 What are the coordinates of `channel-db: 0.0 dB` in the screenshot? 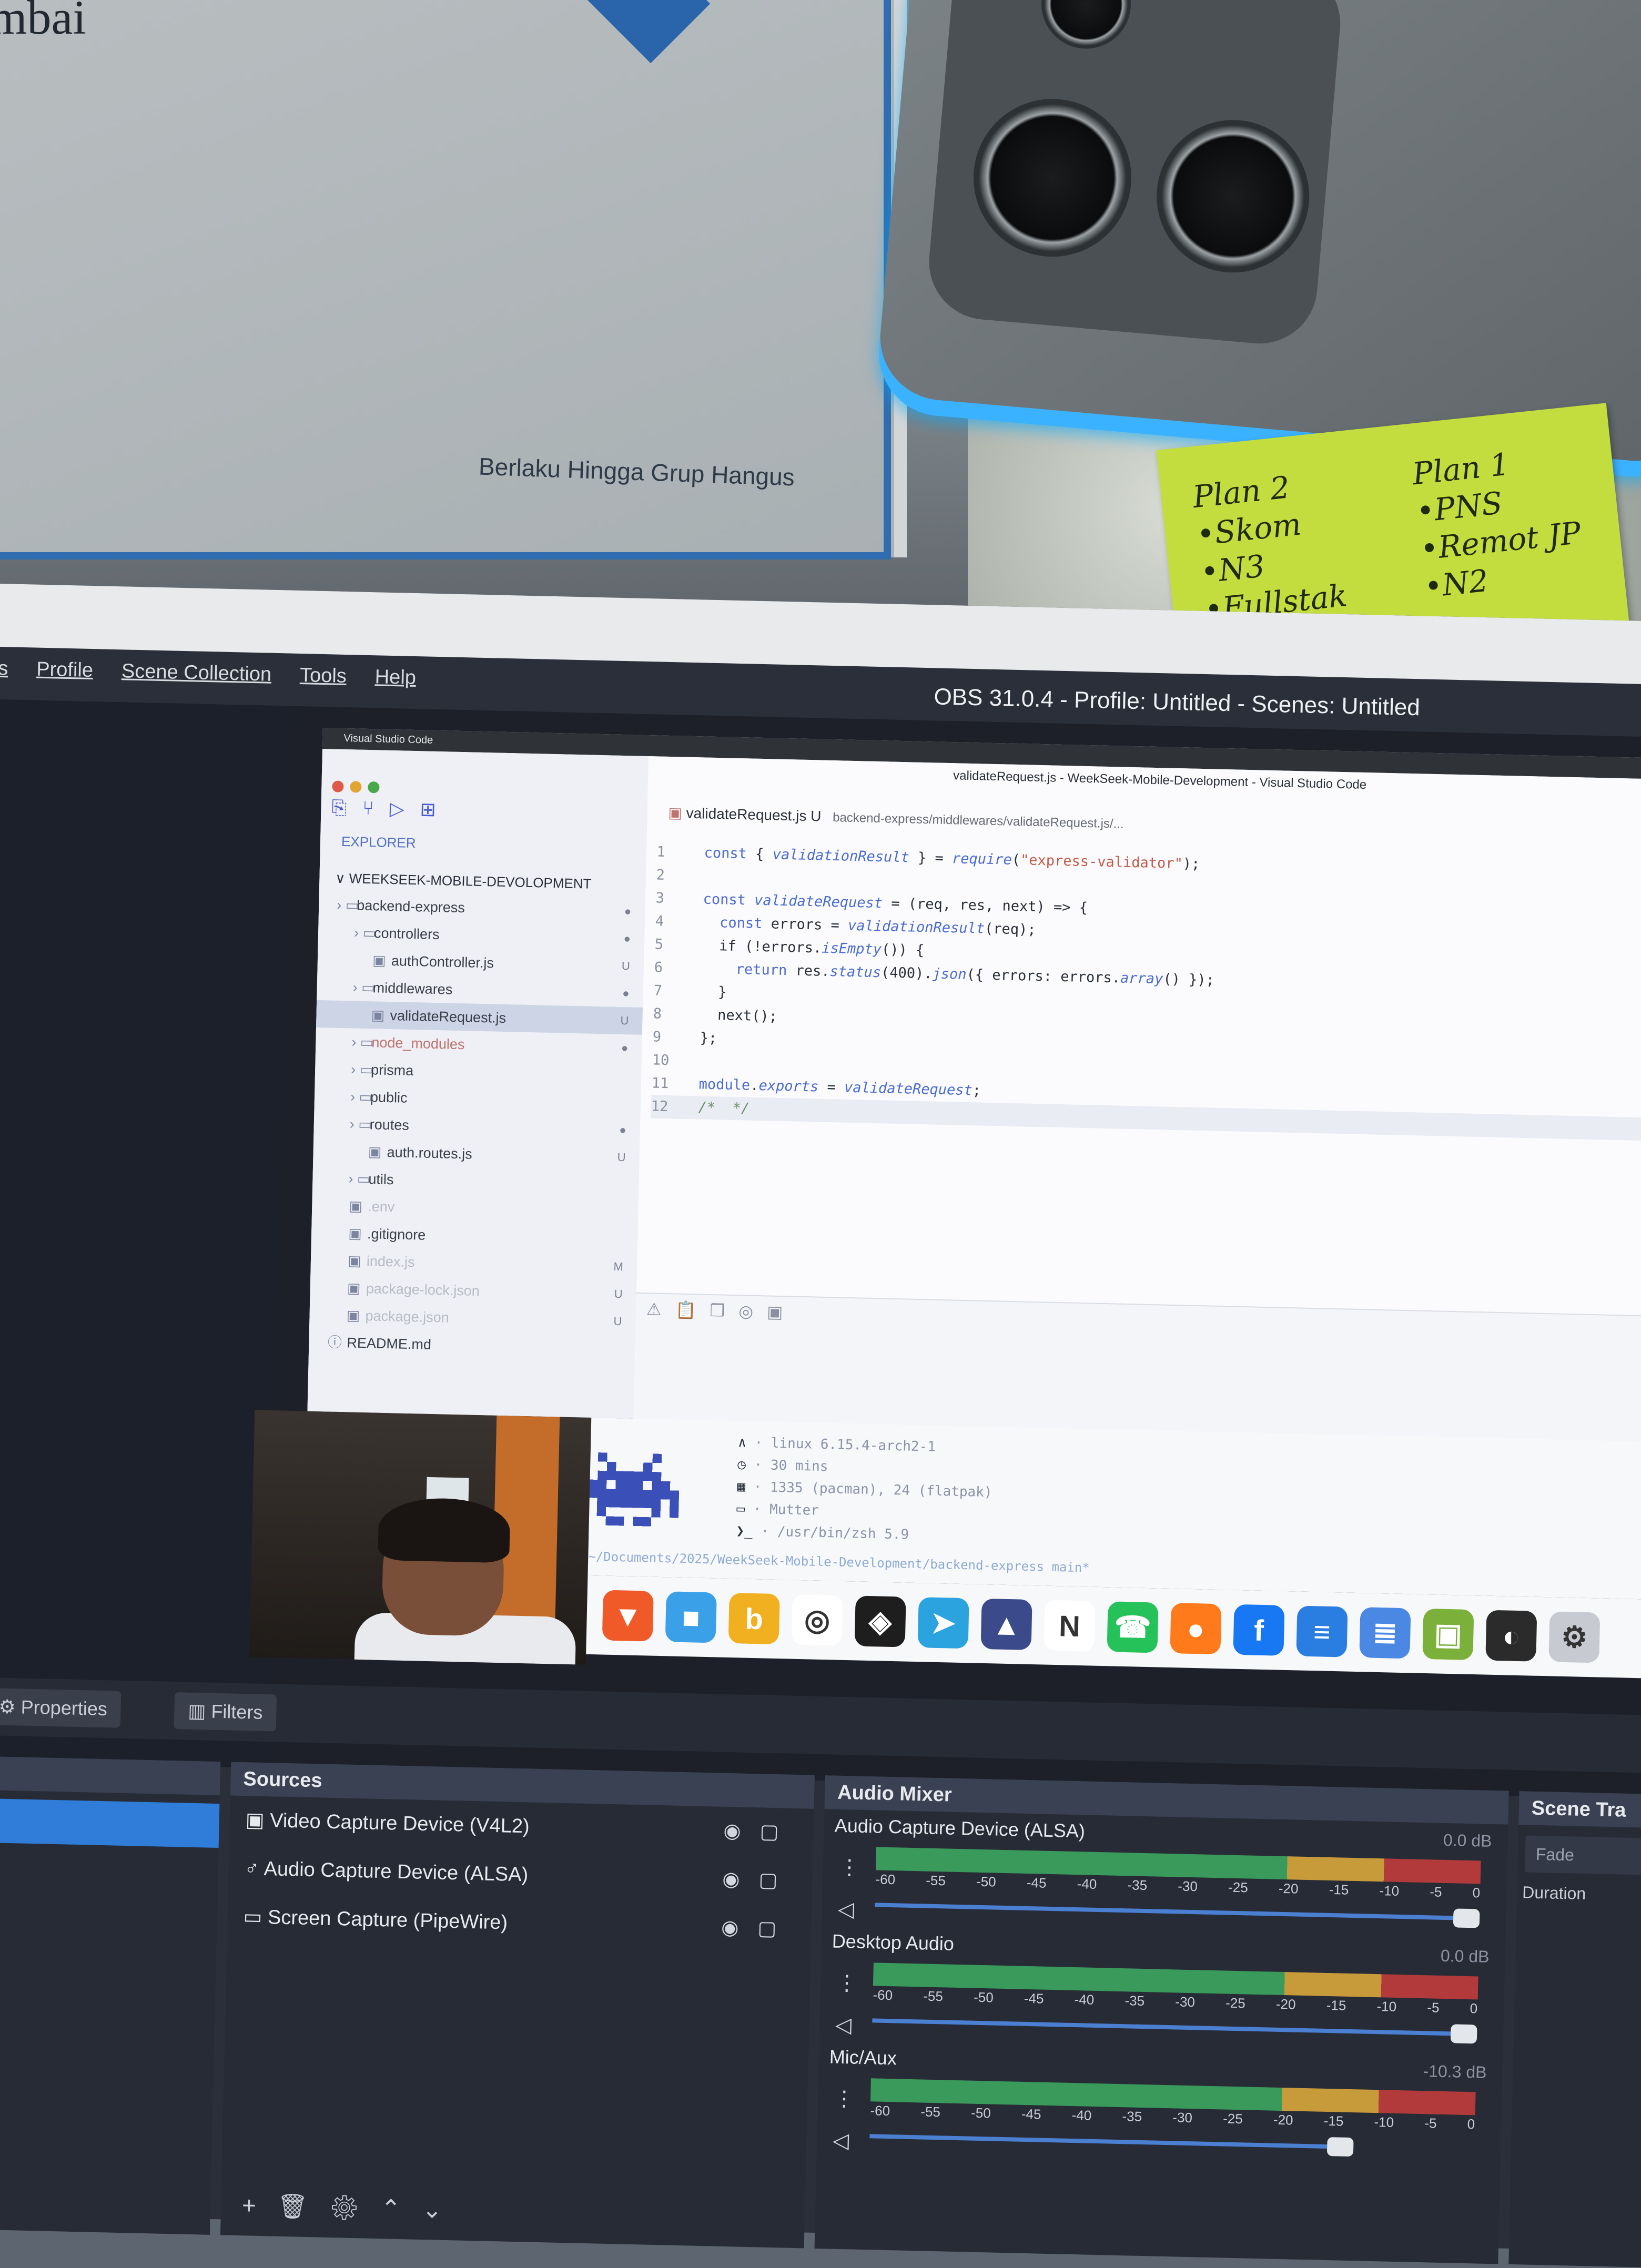 It's located at (1467, 1840).